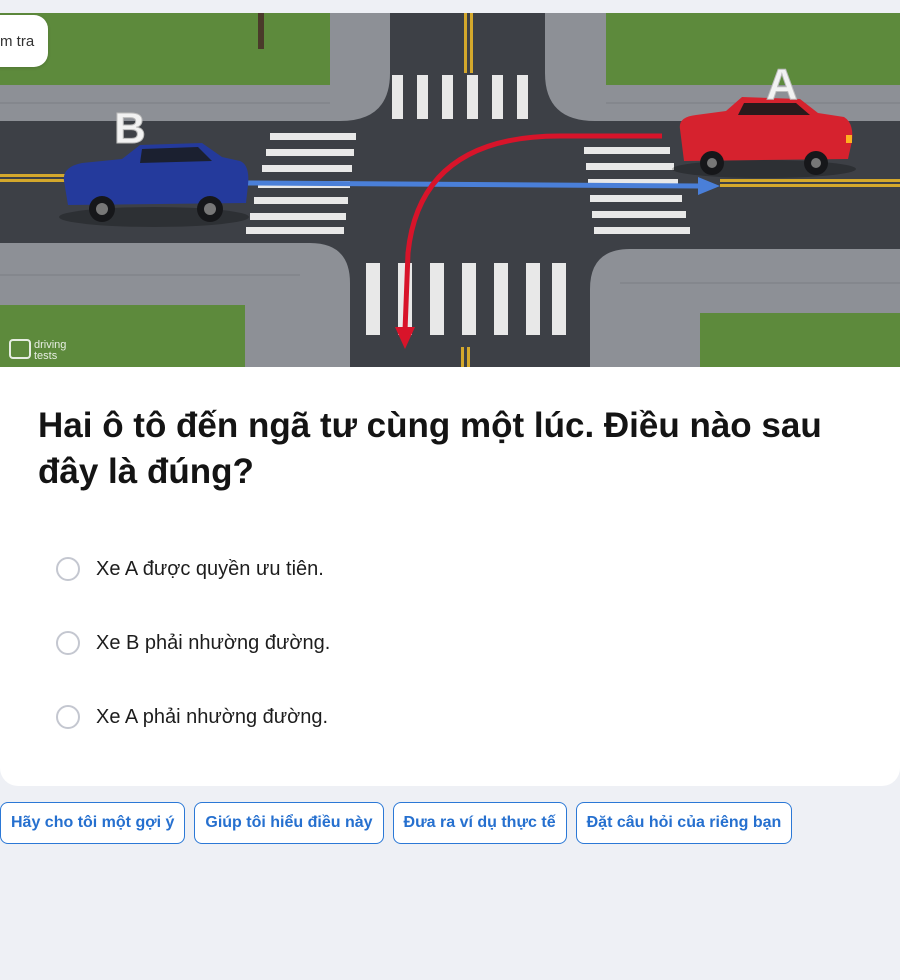 This screenshot has width=900, height=980. I want to click on section-tag-label: m tra, so click(17, 41).